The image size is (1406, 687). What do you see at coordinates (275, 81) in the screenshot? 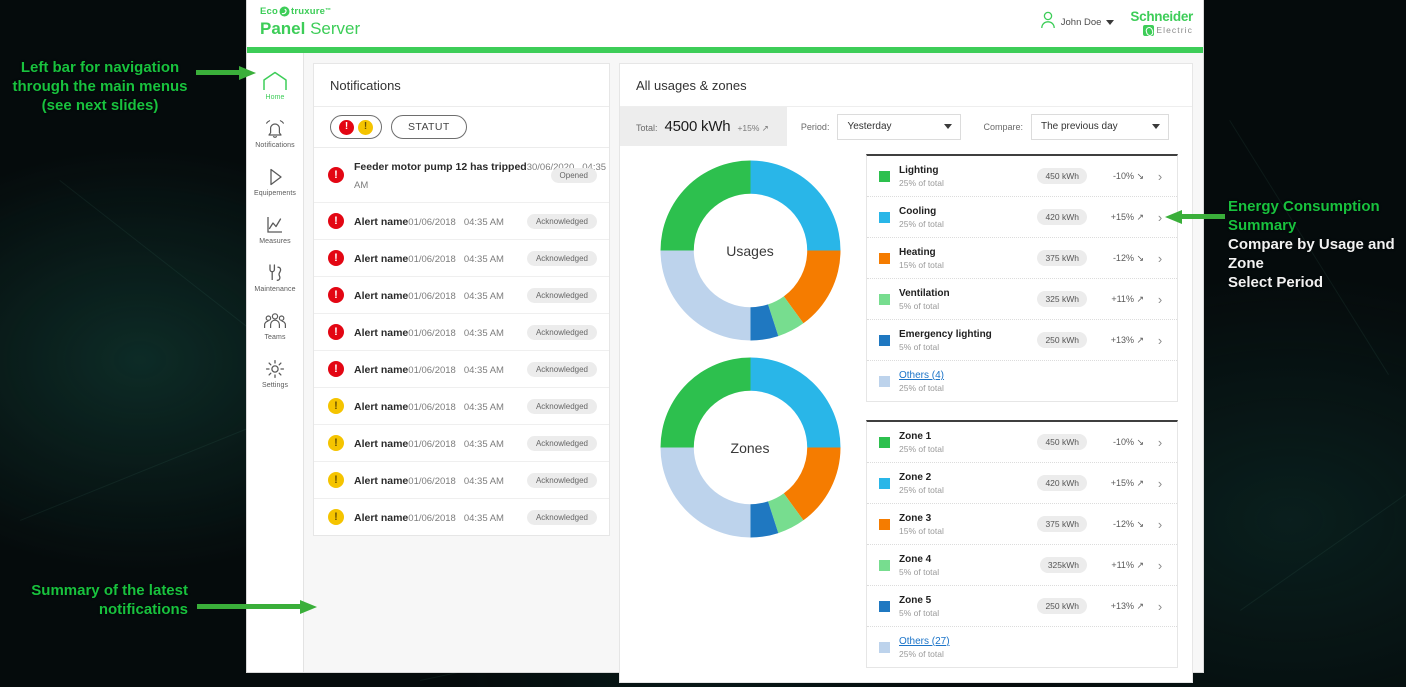
I see `home-icon` at bounding box center [275, 81].